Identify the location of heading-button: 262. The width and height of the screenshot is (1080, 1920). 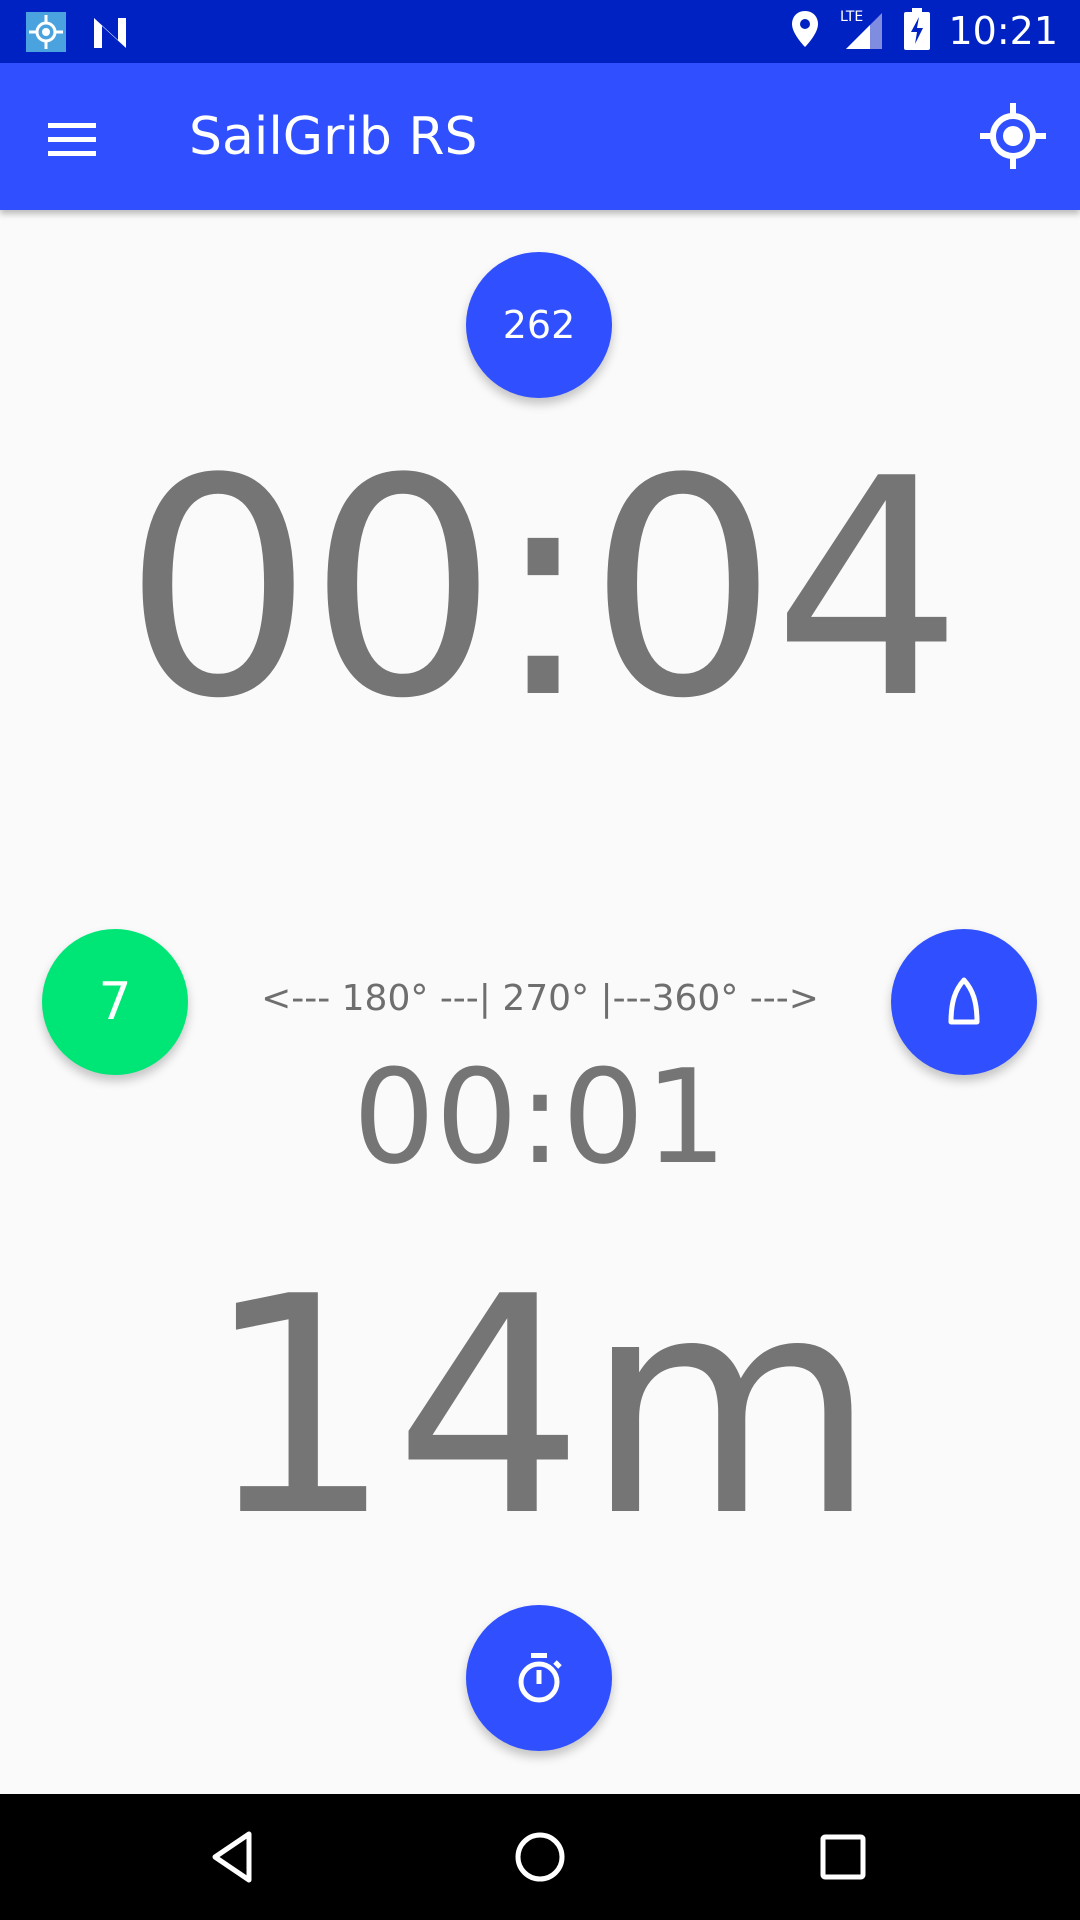
(539, 325).